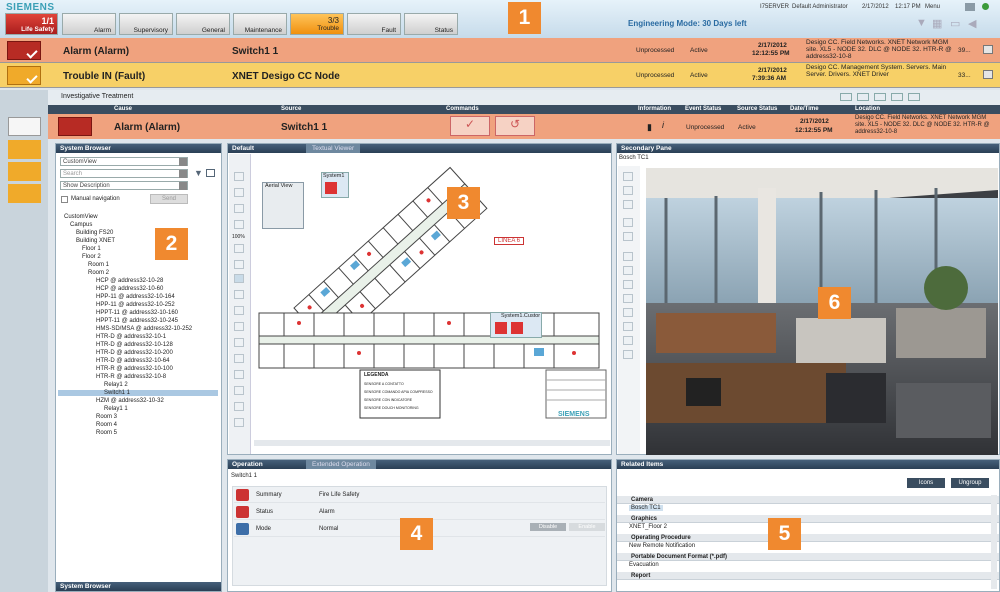  Describe the element at coordinates (374, 24) in the screenshot. I see `fault-button: Fault` at that location.